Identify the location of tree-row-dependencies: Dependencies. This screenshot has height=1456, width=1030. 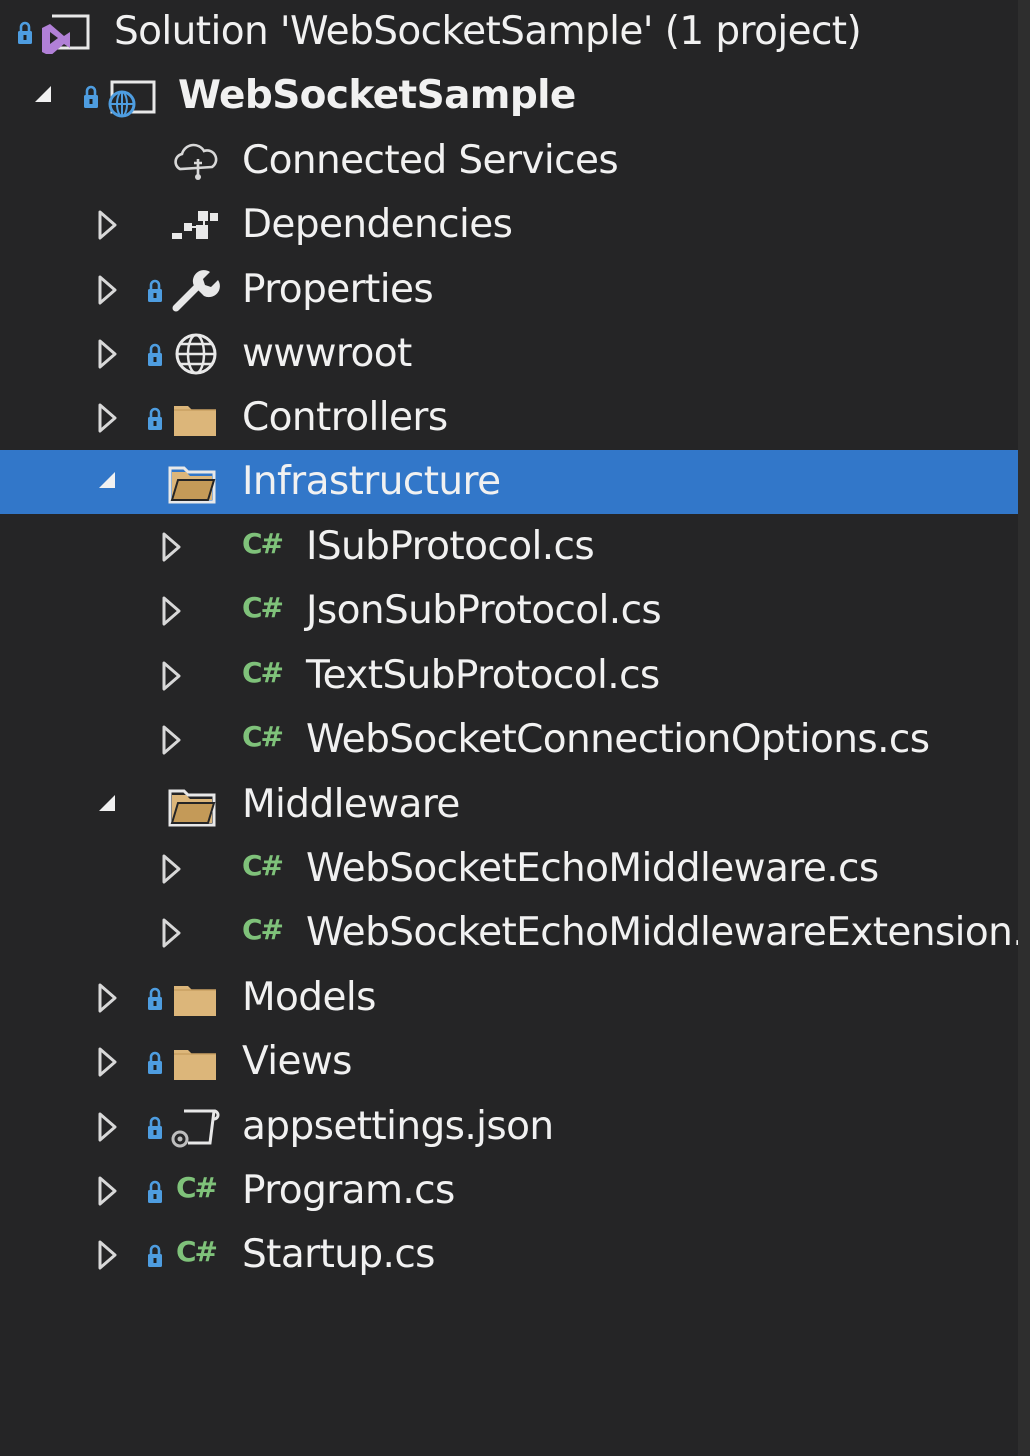
(509, 225).